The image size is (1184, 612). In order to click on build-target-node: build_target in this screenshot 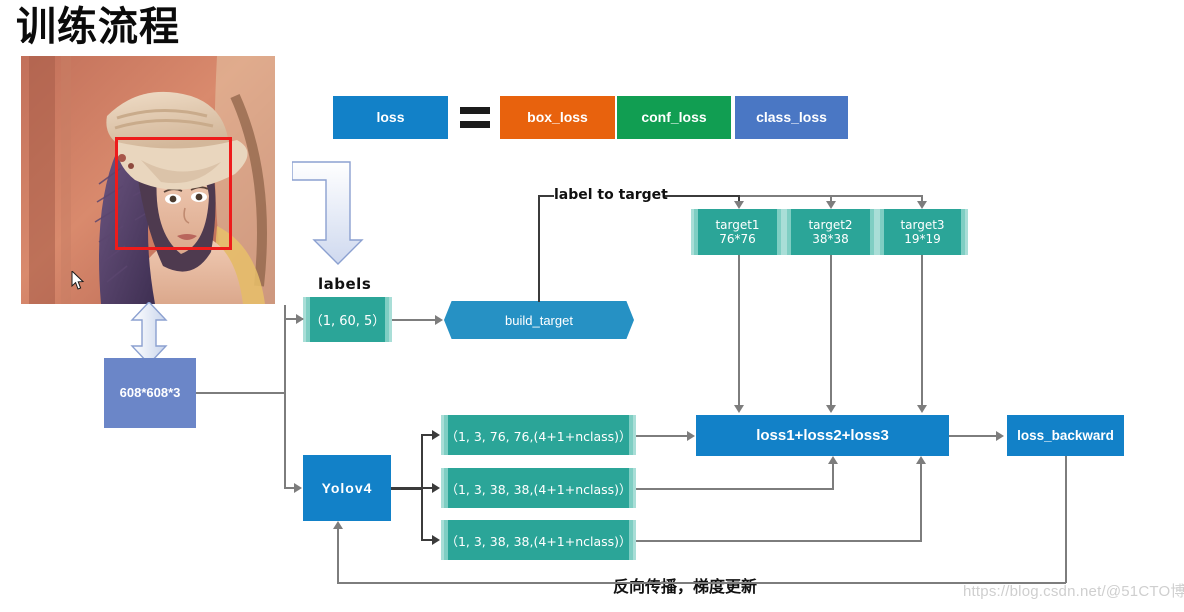, I will do `click(539, 320)`.